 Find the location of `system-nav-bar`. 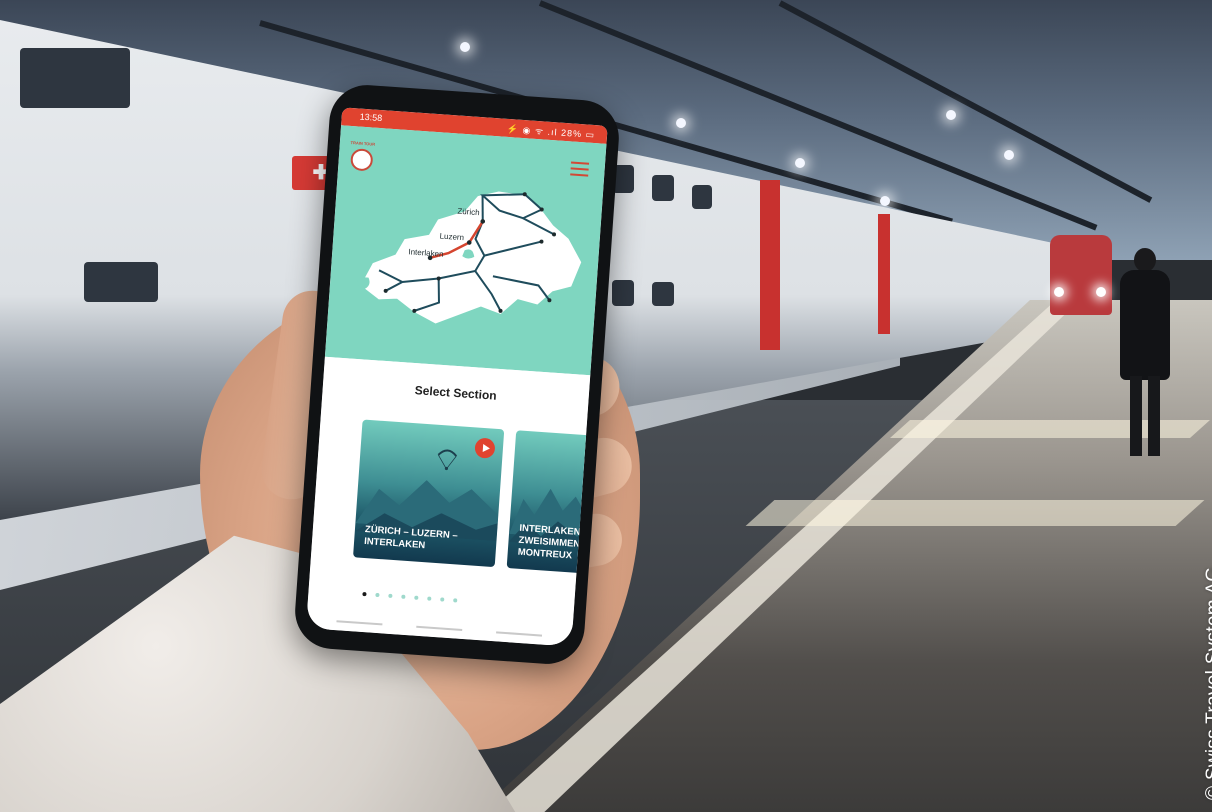

system-nav-bar is located at coordinates (439, 628).